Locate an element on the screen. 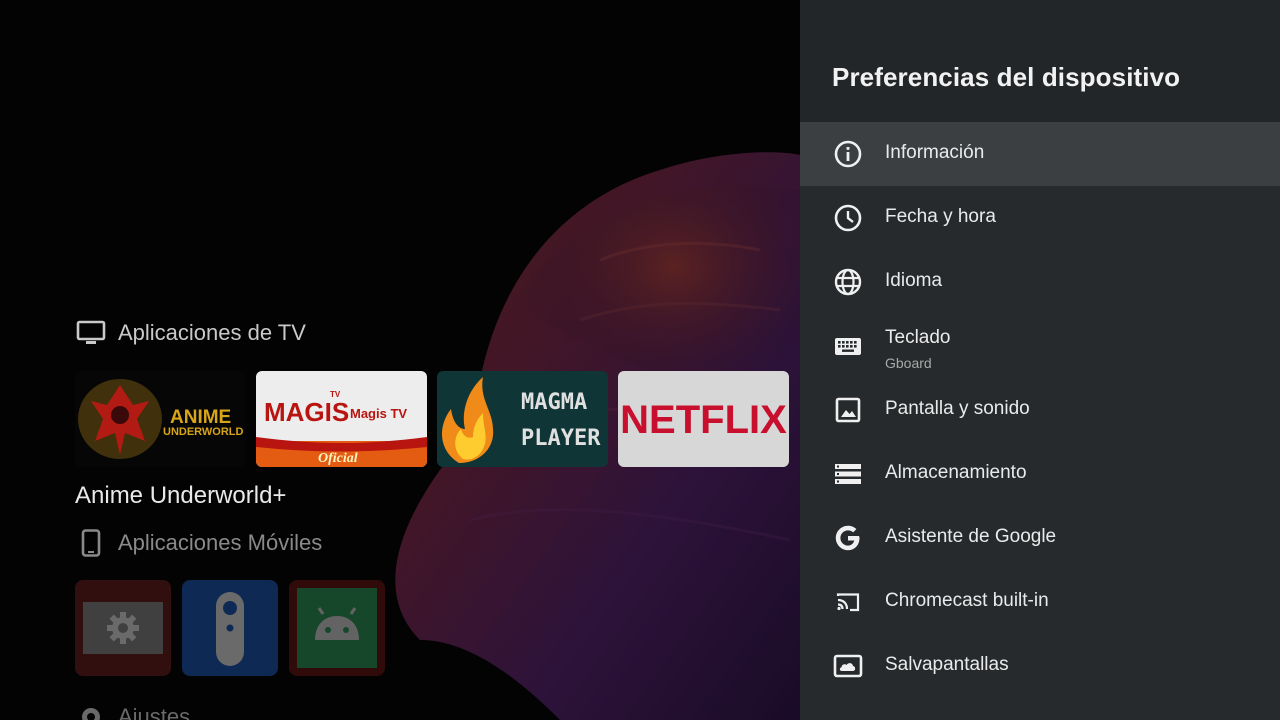 The height and width of the screenshot is (720, 1280). menu-item-teclado: Teclado Gboard is located at coordinates (1040, 346).